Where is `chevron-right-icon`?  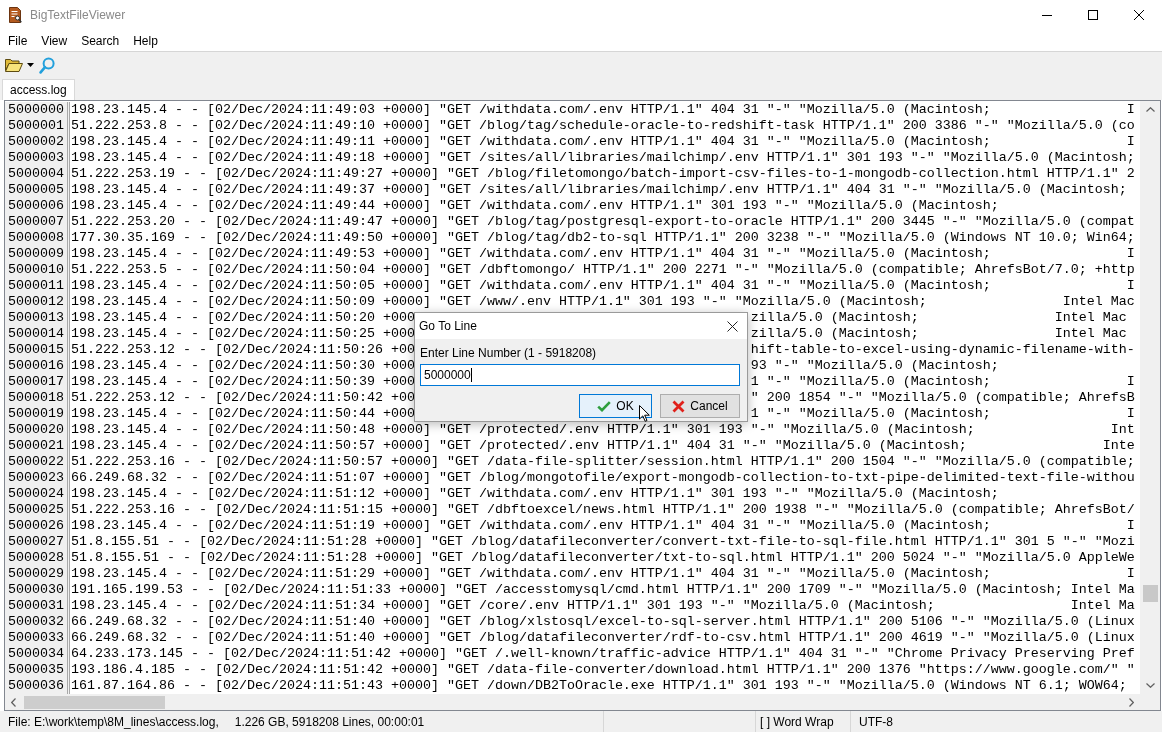 chevron-right-icon is located at coordinates (1131, 702).